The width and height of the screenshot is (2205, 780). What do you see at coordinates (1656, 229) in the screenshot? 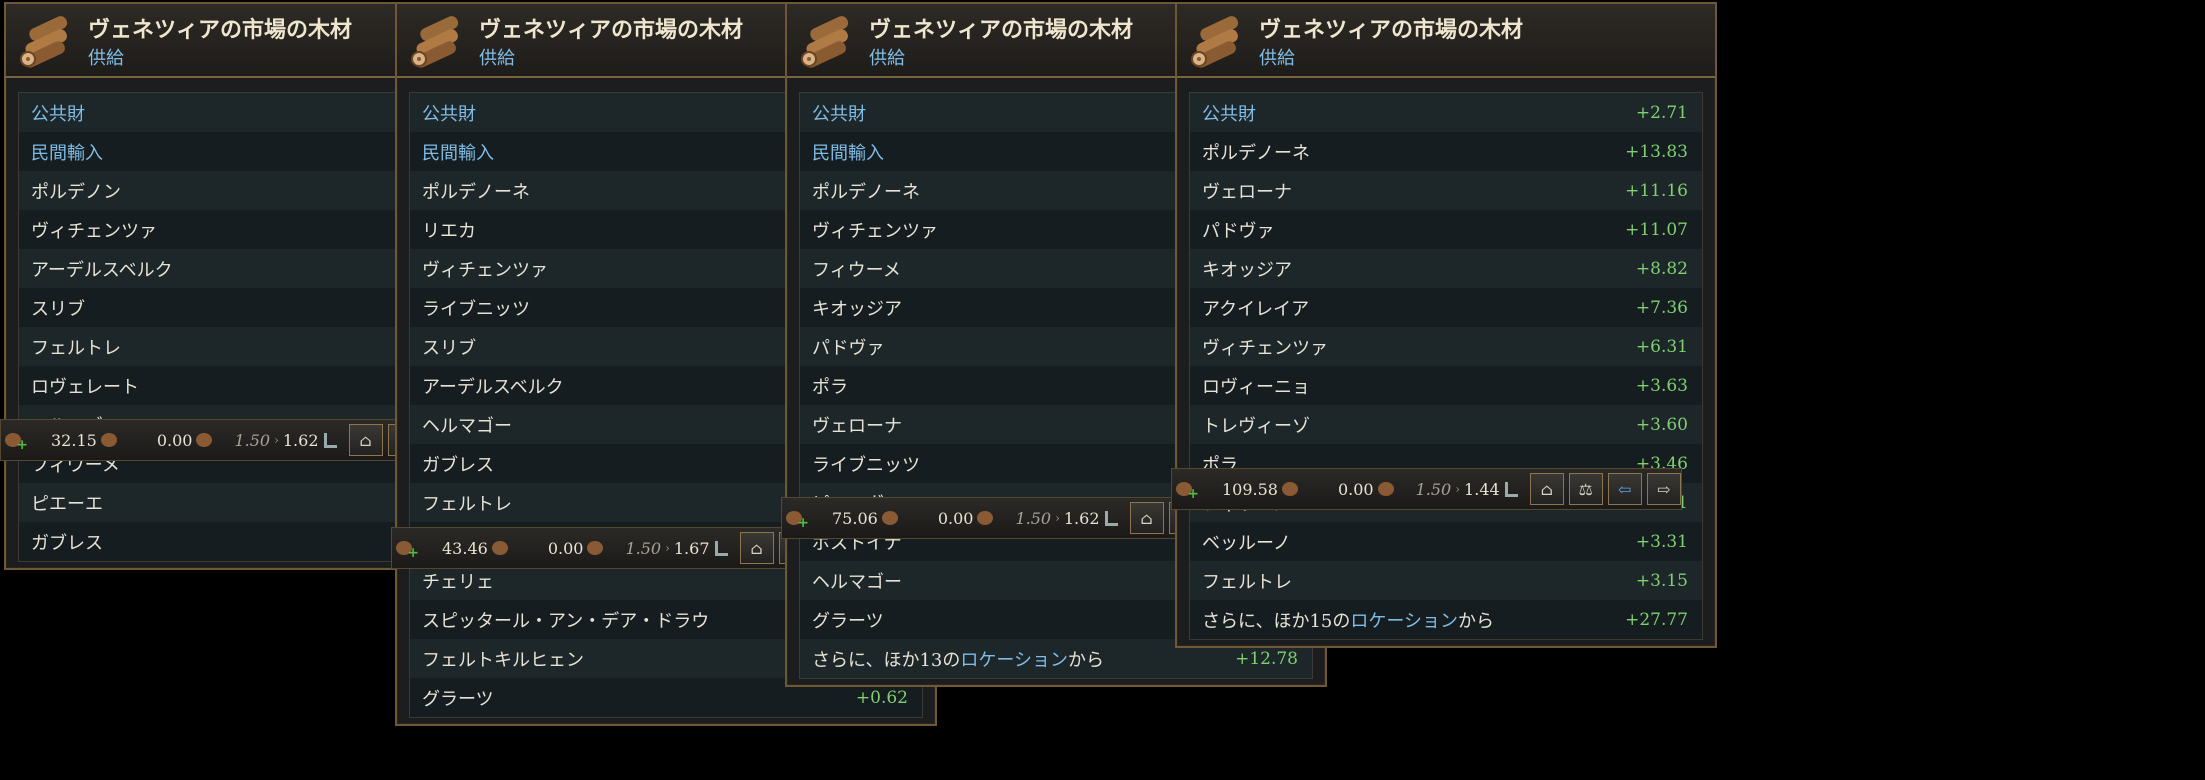
I see `supply-value: +11.07` at bounding box center [1656, 229].